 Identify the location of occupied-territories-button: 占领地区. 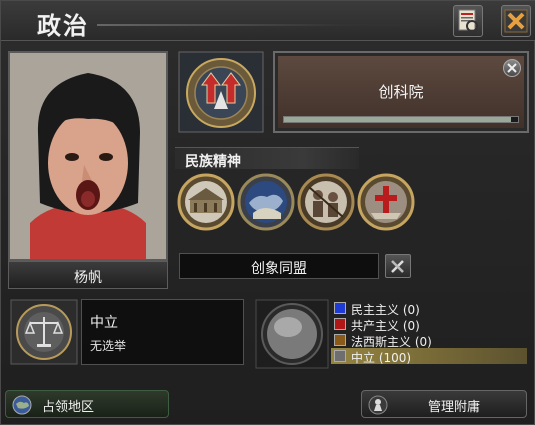
(87, 404).